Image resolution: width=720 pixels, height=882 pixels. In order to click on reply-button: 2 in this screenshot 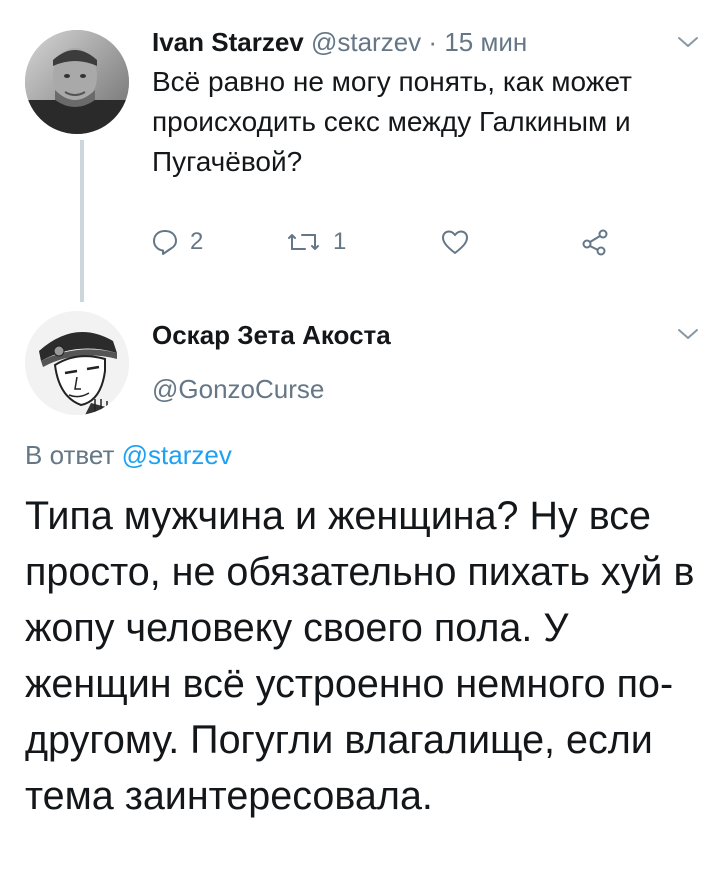, I will do `click(176, 242)`.